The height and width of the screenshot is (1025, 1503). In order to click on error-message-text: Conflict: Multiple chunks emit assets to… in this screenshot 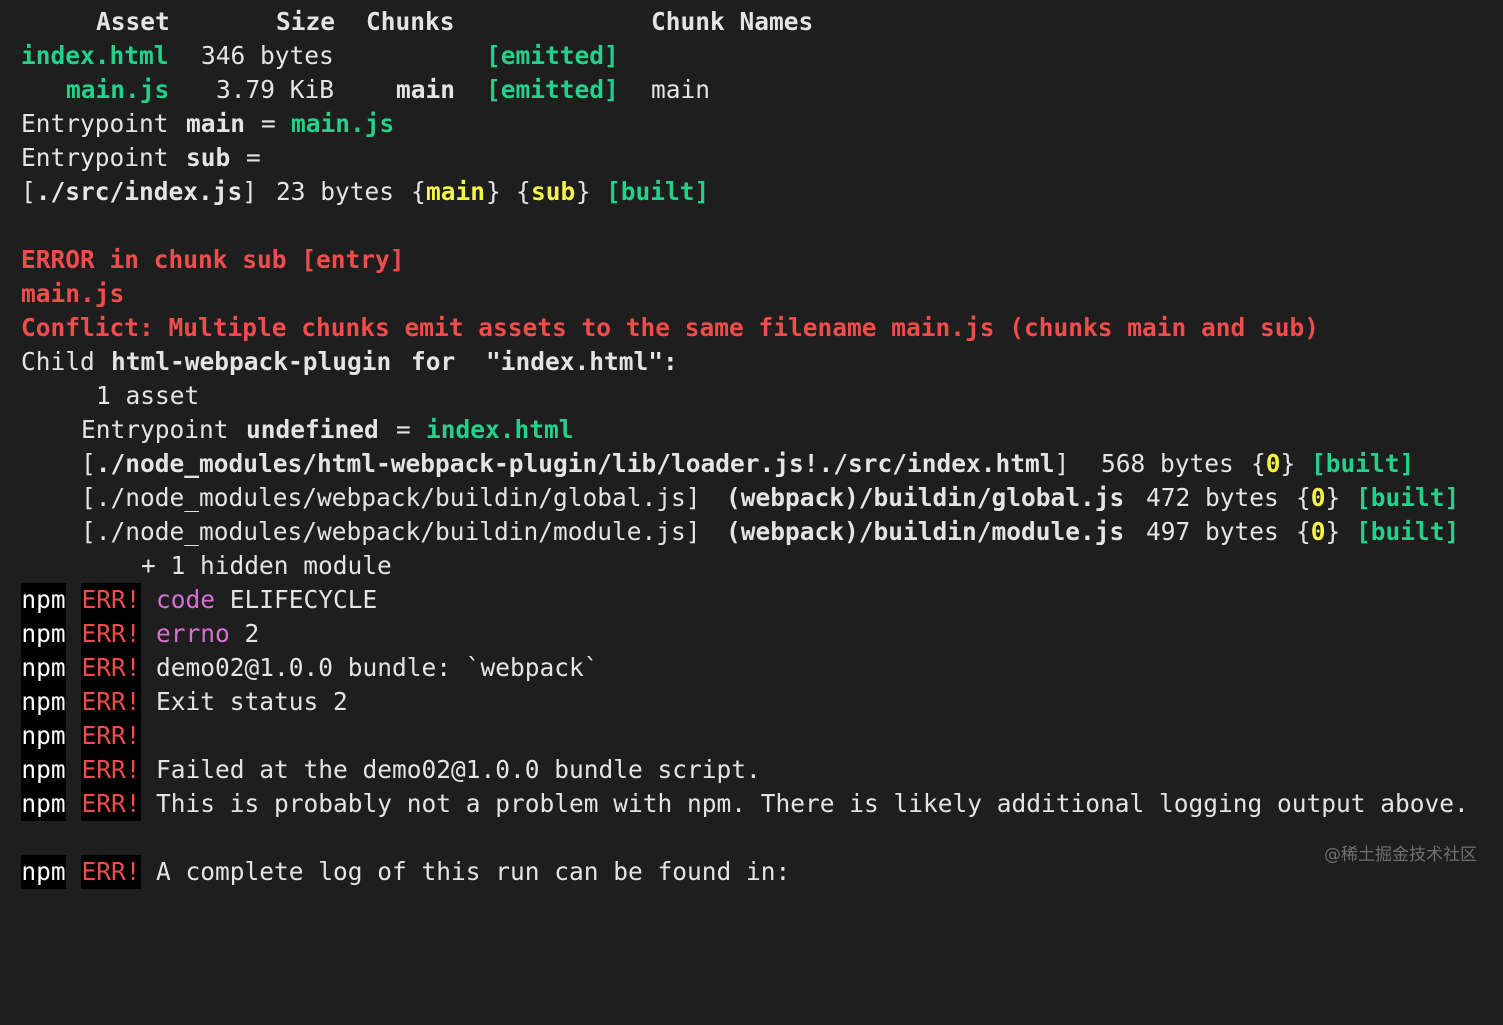, I will do `click(670, 327)`.